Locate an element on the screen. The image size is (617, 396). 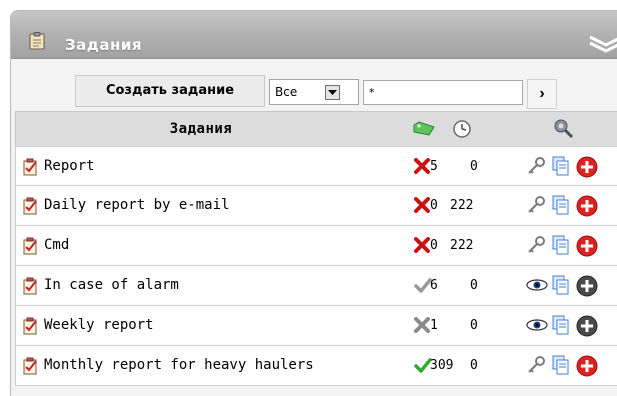
create-task-button: Создать задание is located at coordinates (170, 91).